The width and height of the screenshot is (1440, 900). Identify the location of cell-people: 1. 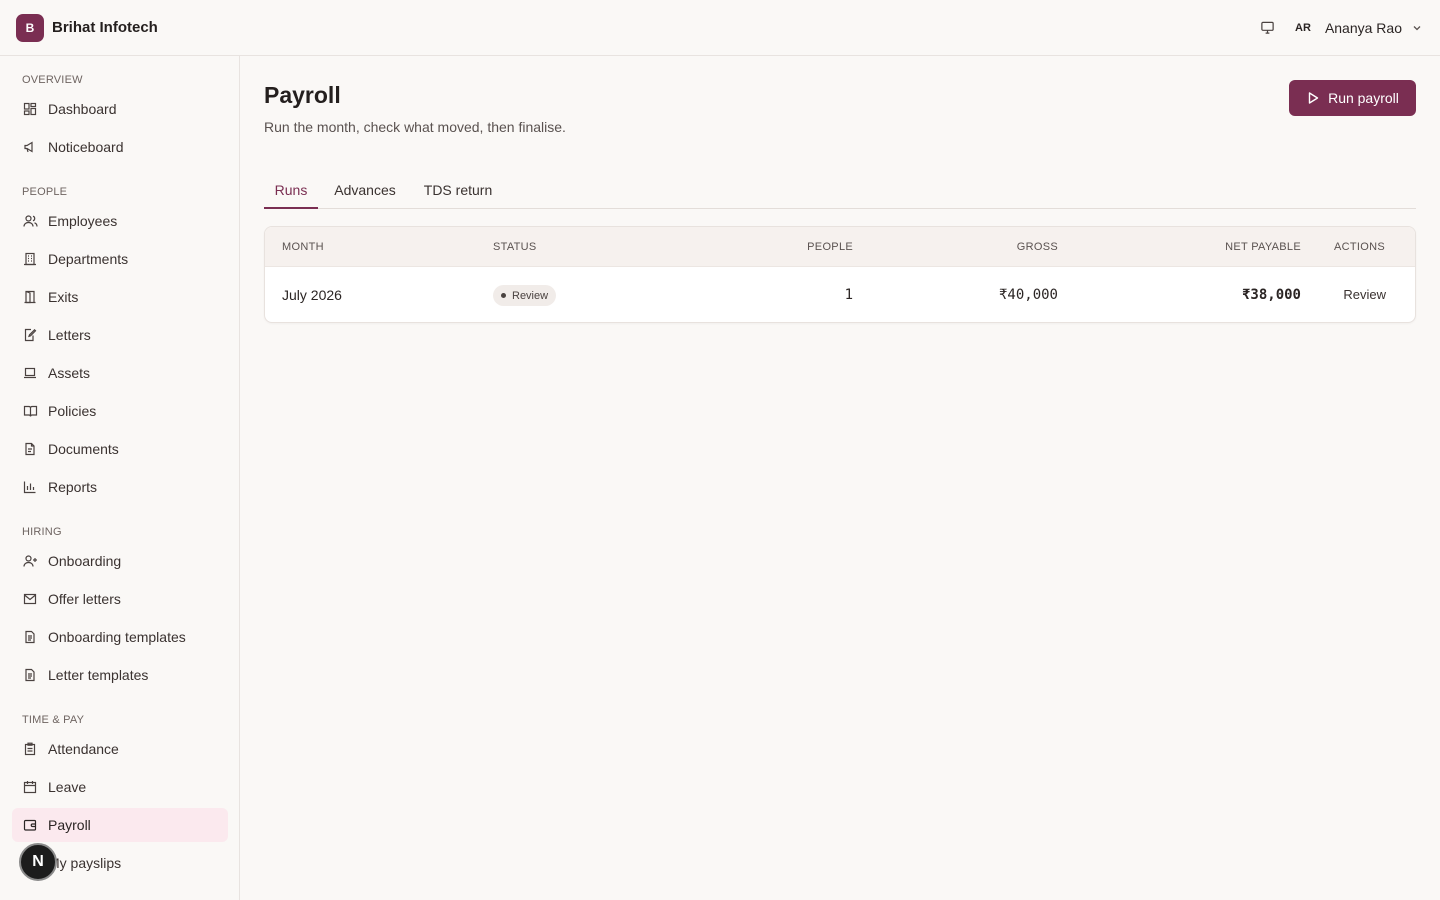
(848, 295).